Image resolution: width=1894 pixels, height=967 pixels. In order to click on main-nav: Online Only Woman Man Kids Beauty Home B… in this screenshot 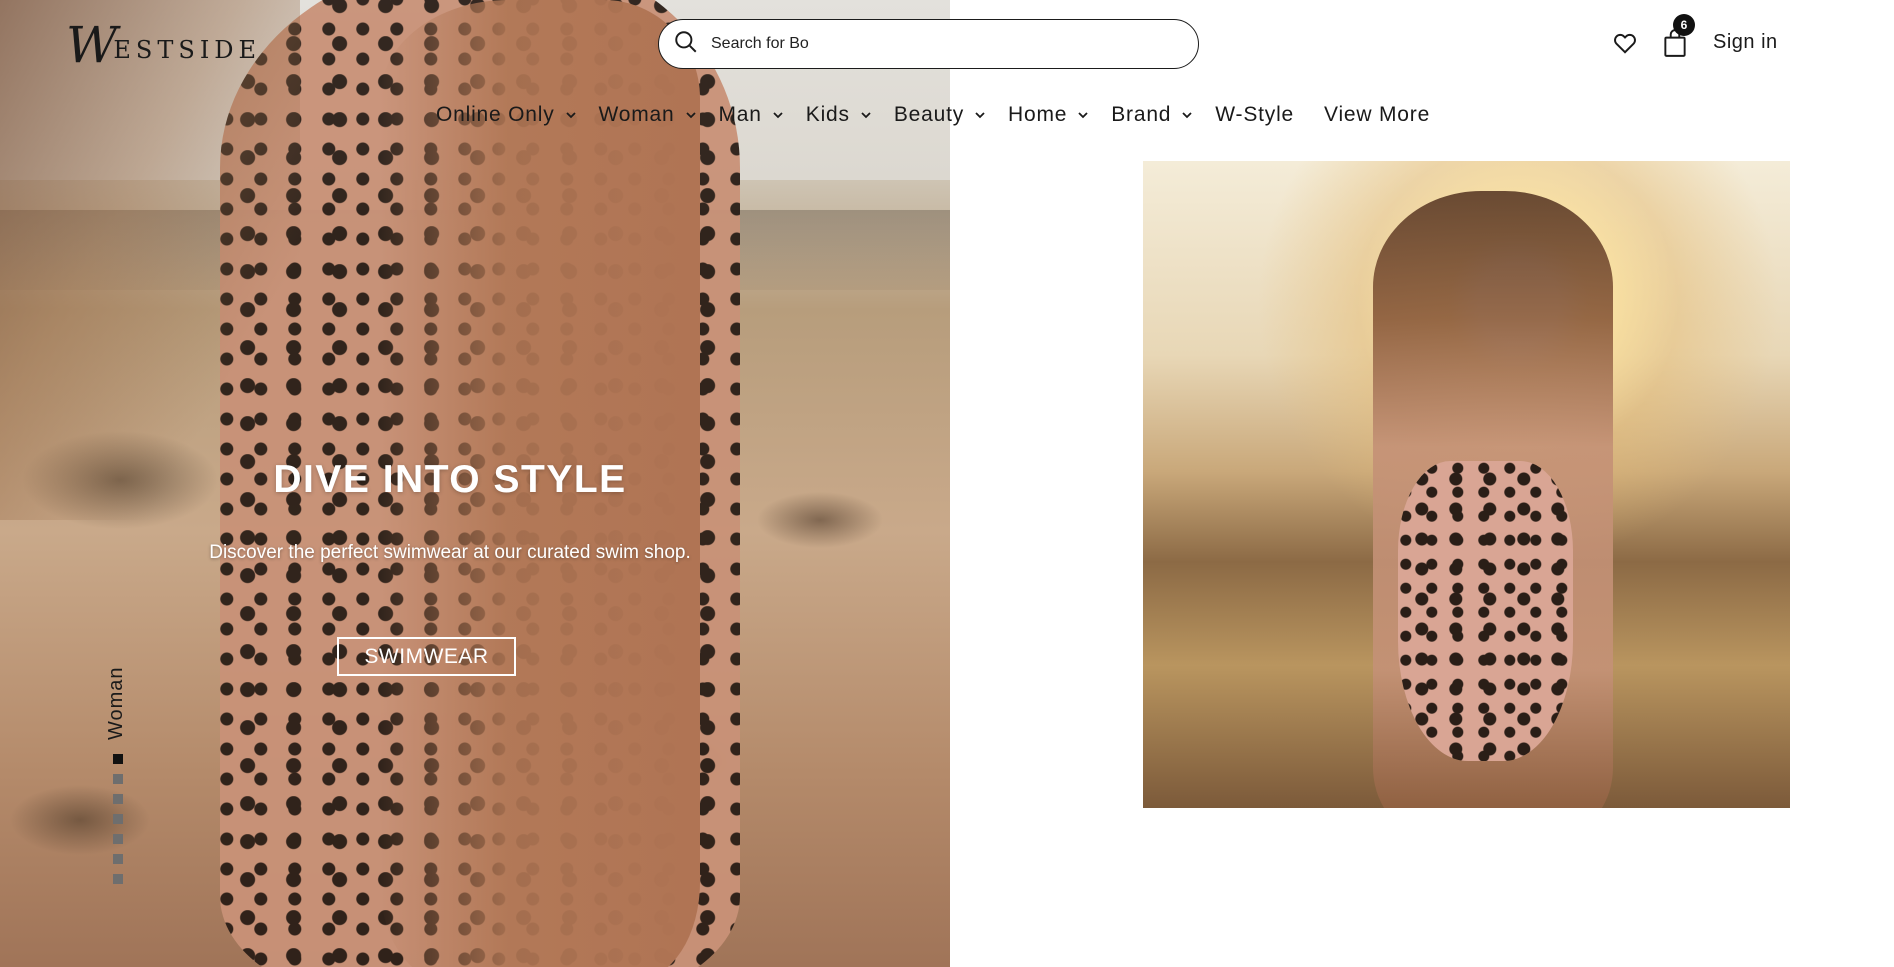, I will do `click(948, 115)`.